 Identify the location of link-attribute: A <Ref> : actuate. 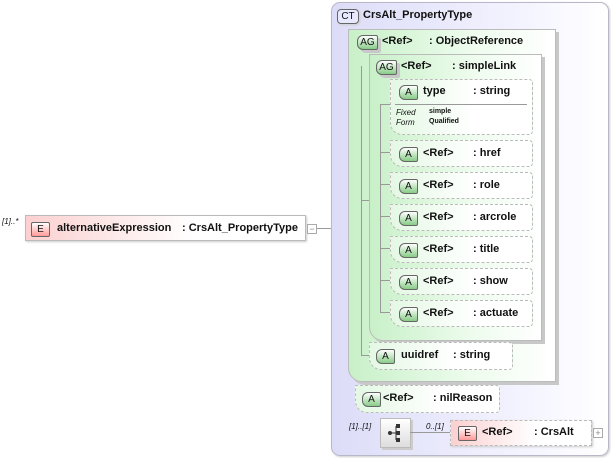
(461, 313).